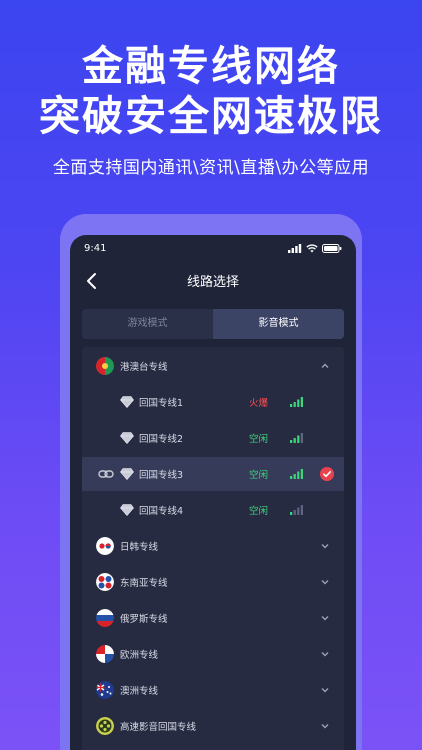 The height and width of the screenshot is (750, 422). I want to click on region-row-southeast-asia: 东南亚专线, so click(213, 582).